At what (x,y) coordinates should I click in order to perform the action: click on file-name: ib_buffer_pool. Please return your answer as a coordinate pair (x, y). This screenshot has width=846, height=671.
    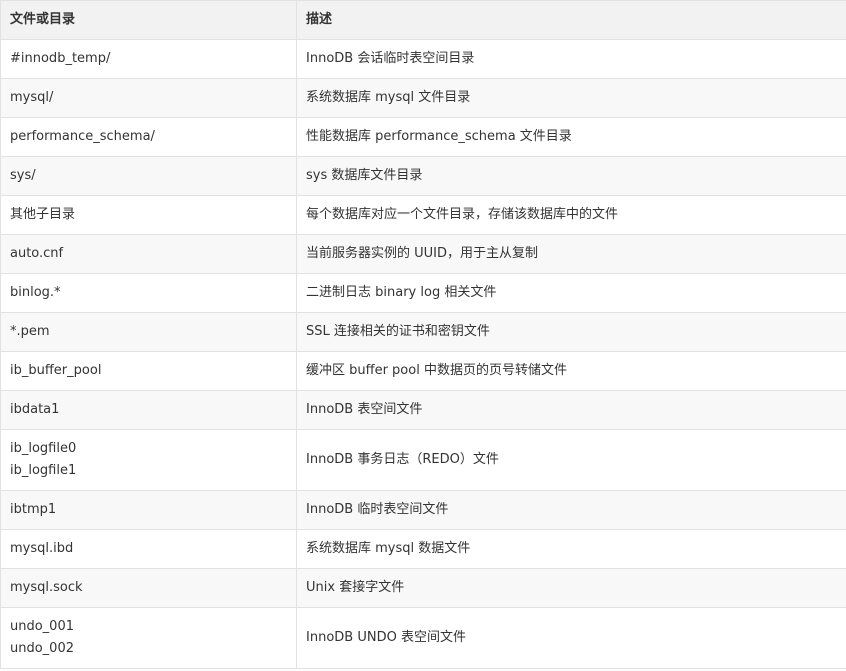
    Looking at the image, I should click on (56, 370).